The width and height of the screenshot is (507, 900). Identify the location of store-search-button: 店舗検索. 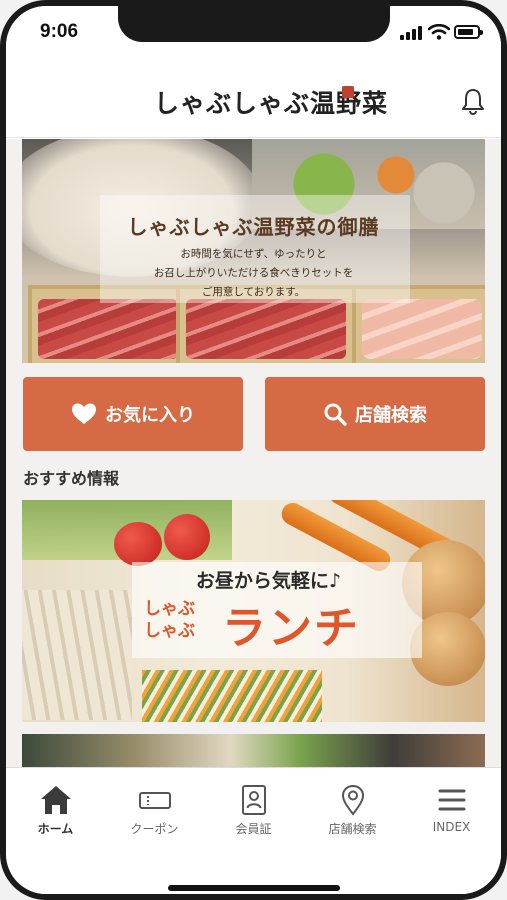
(375, 414).